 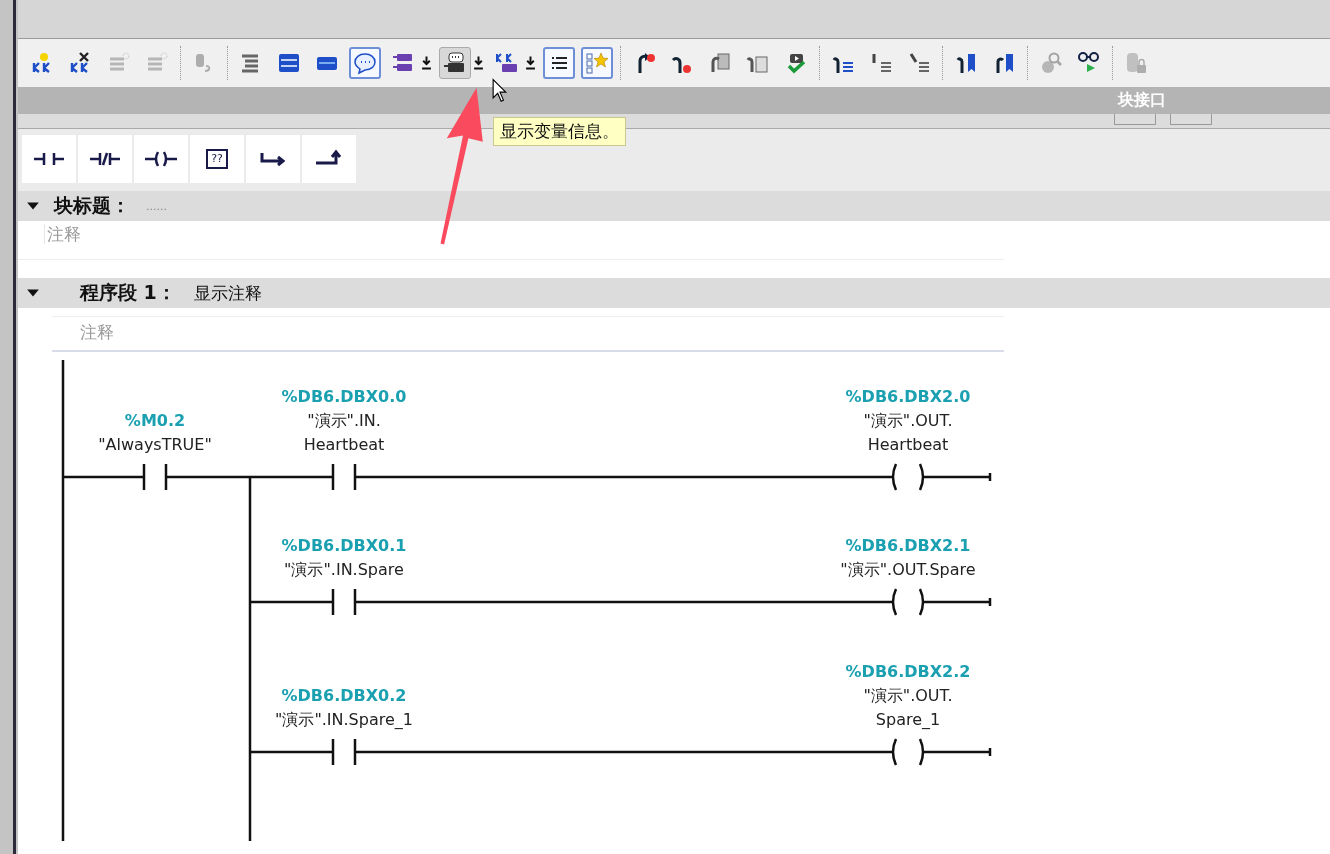 I want to click on star-list-button, so click(x=597, y=63).